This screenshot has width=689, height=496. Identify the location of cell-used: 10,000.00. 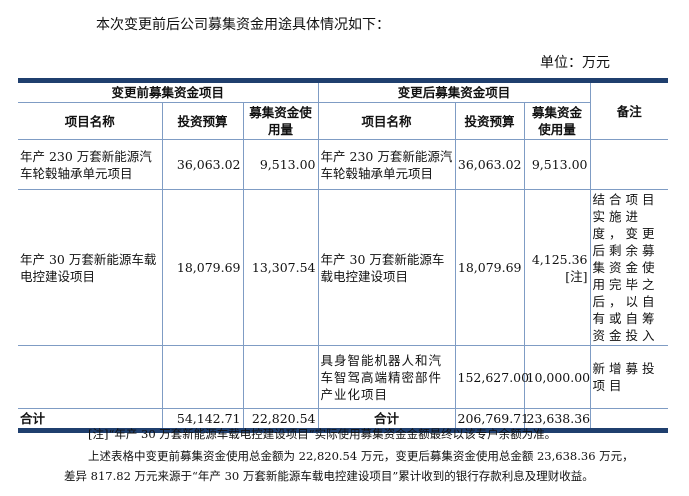
(557, 377).